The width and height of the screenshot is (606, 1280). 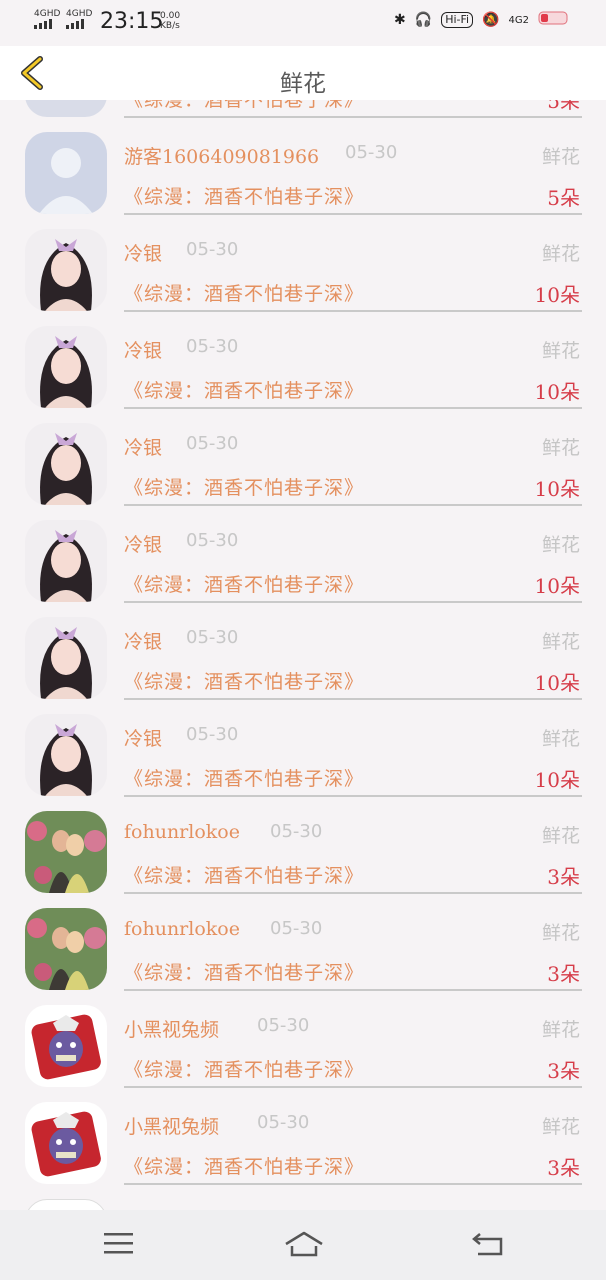 I want to click on list-item: 游客1606409081966 05-30 鲜花 《综漫：酒香不怕巷子深》 5朵, so click(x=303, y=157).